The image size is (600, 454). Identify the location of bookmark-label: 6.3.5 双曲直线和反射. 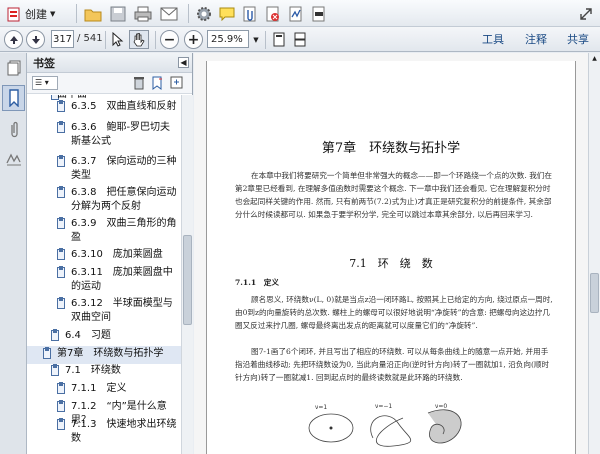
(124, 106).